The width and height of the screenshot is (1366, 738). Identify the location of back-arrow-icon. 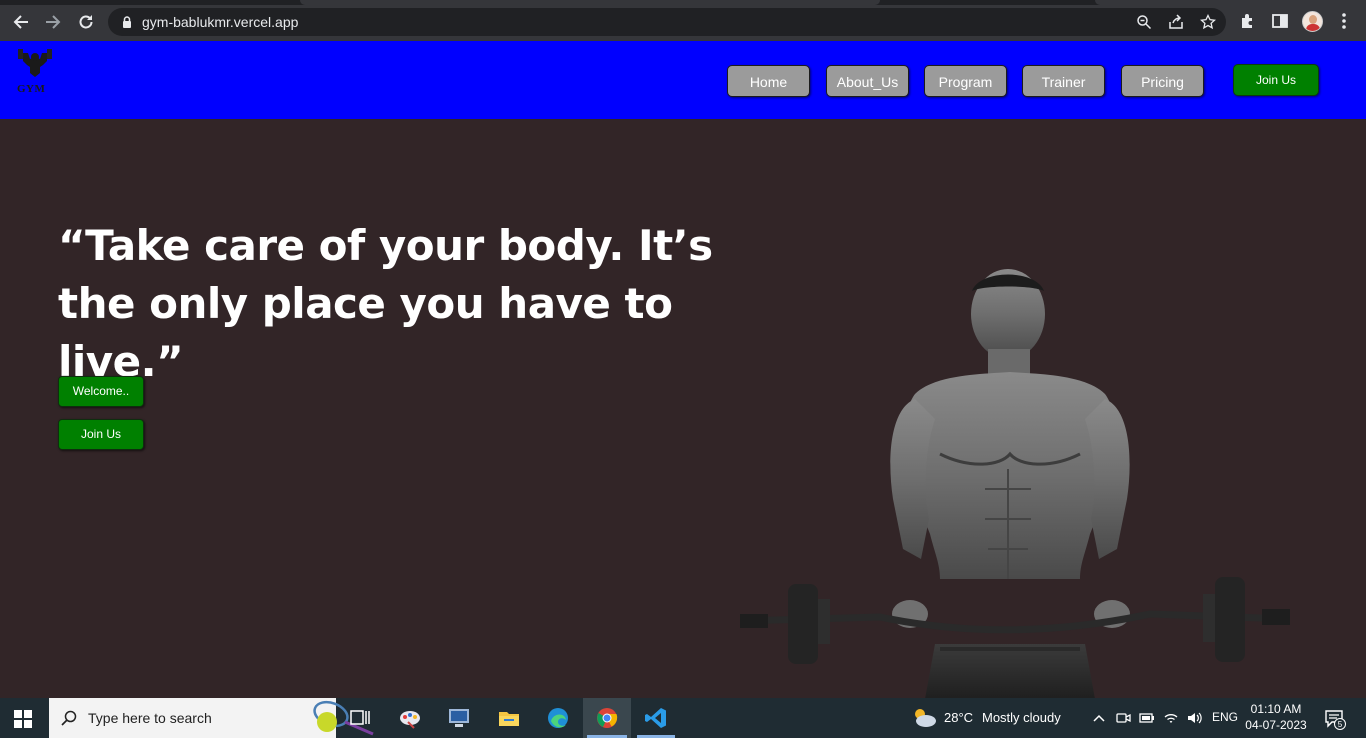
(20, 22).